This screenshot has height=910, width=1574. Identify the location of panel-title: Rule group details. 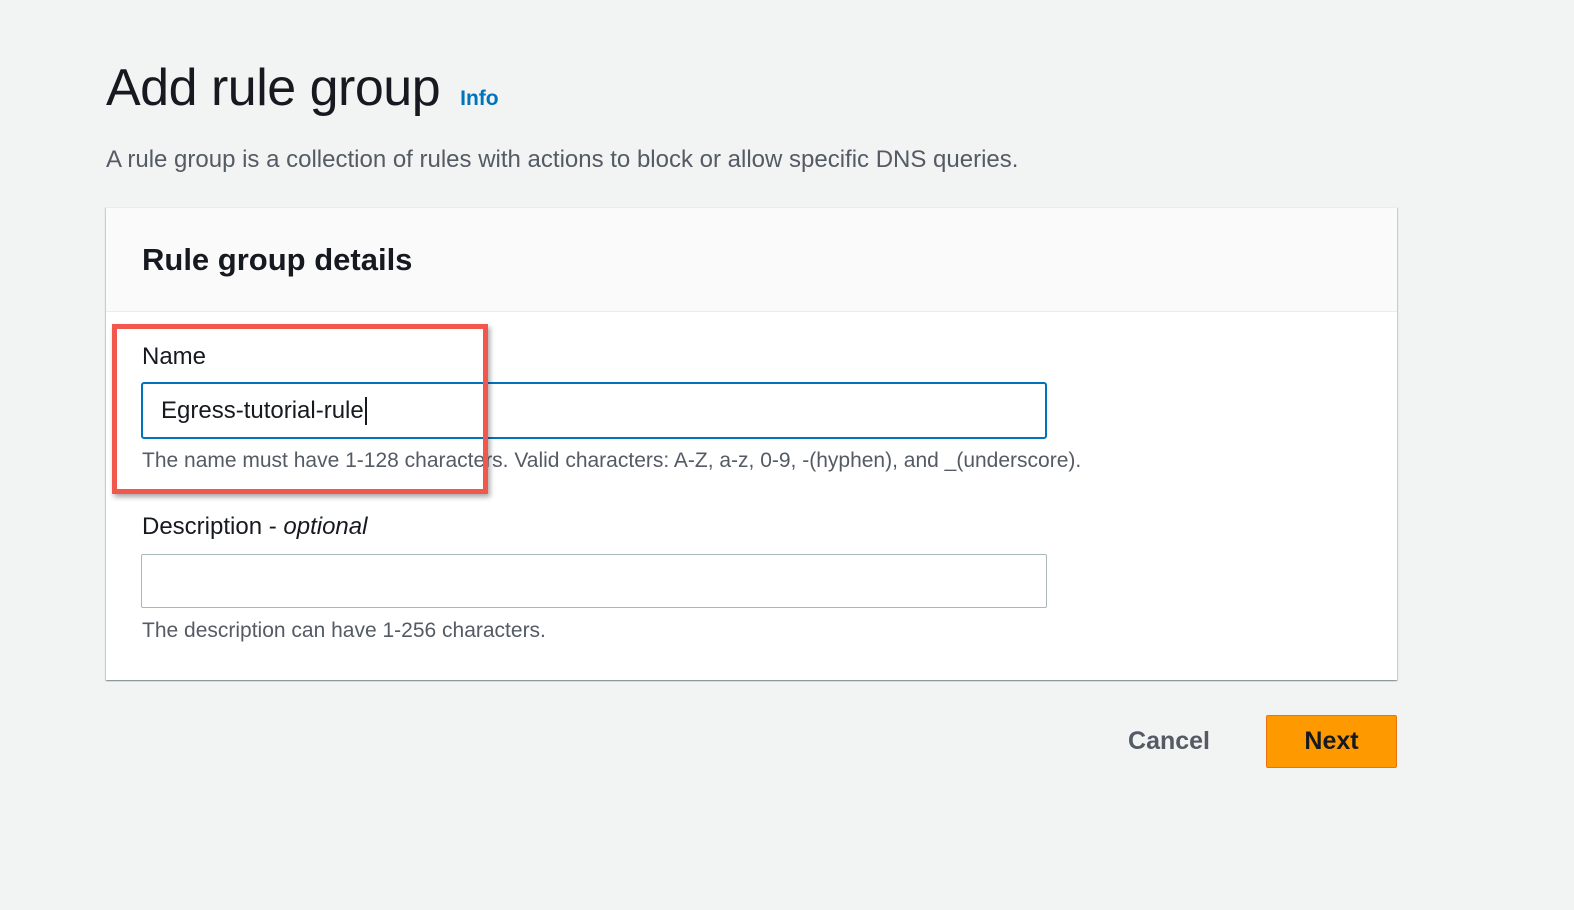
(277, 259).